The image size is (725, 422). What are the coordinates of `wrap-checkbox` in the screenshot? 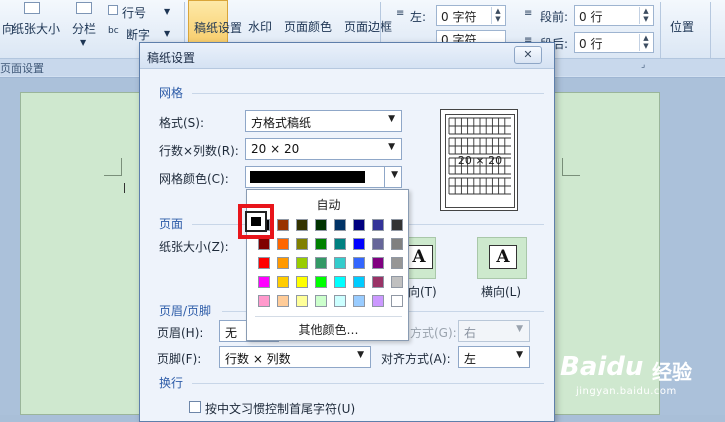 It's located at (195, 407).